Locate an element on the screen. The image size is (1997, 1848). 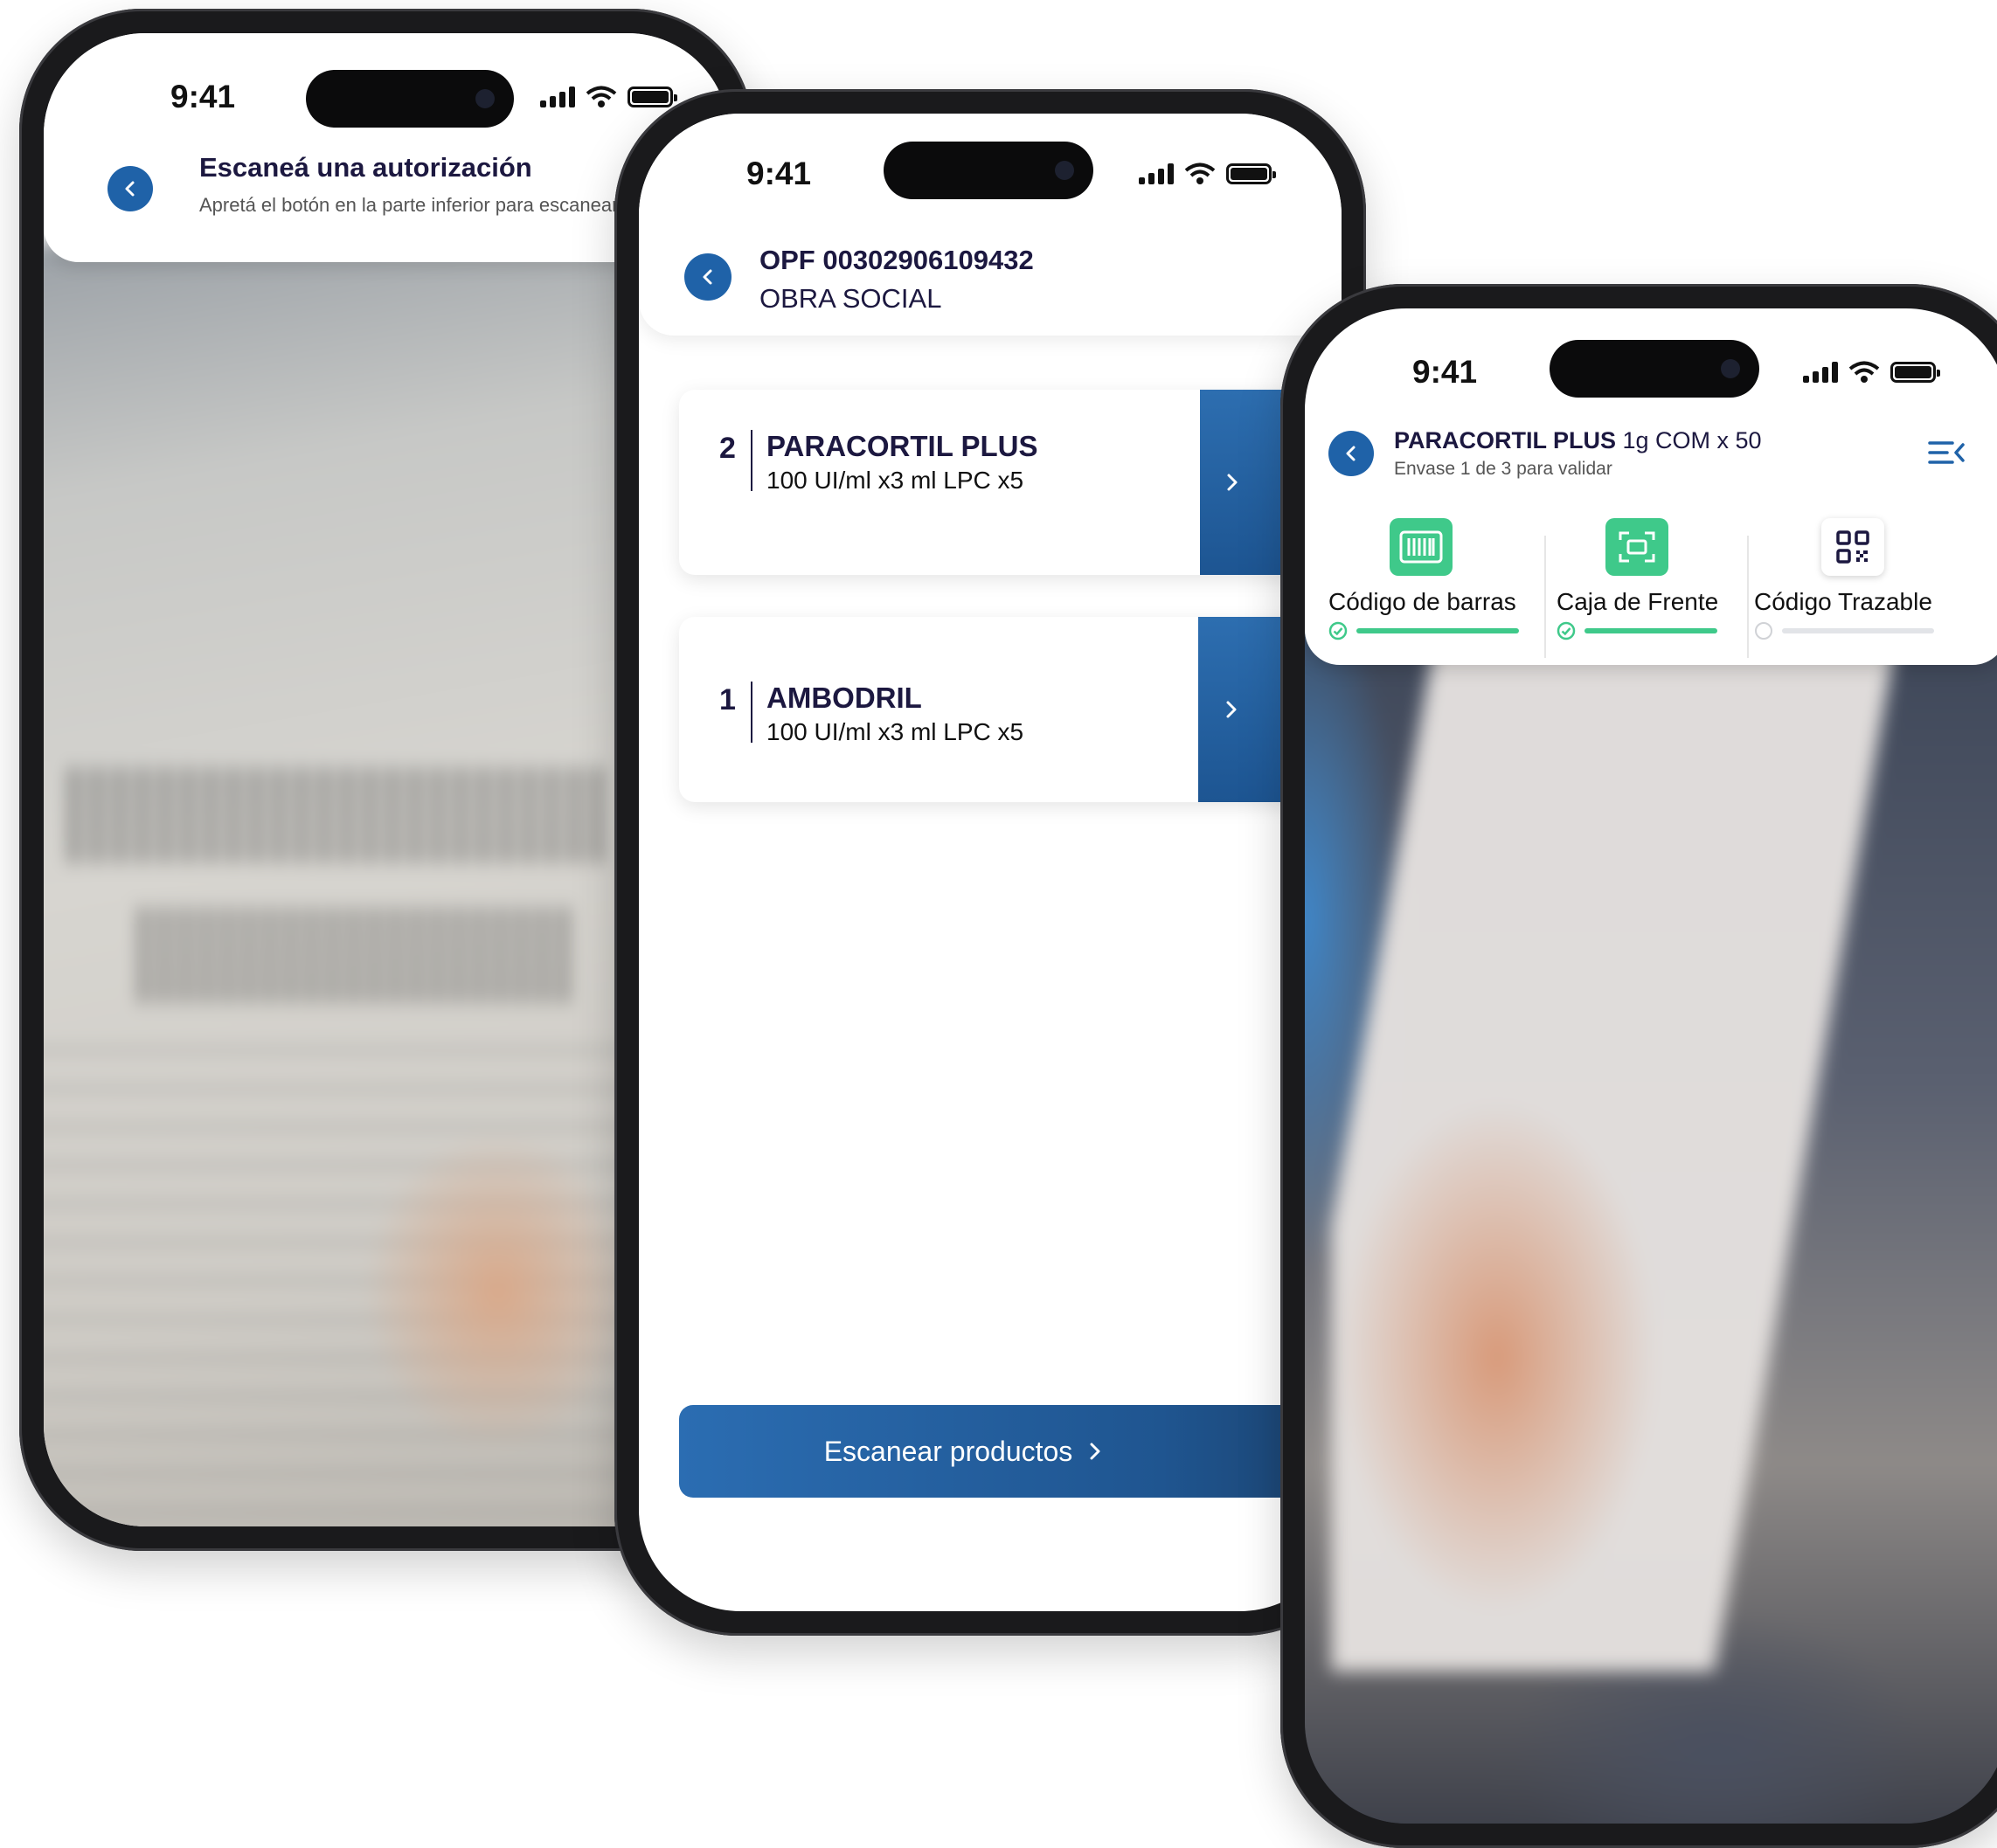
scan-products-label: Escanear productos is located at coordinates (948, 1451).